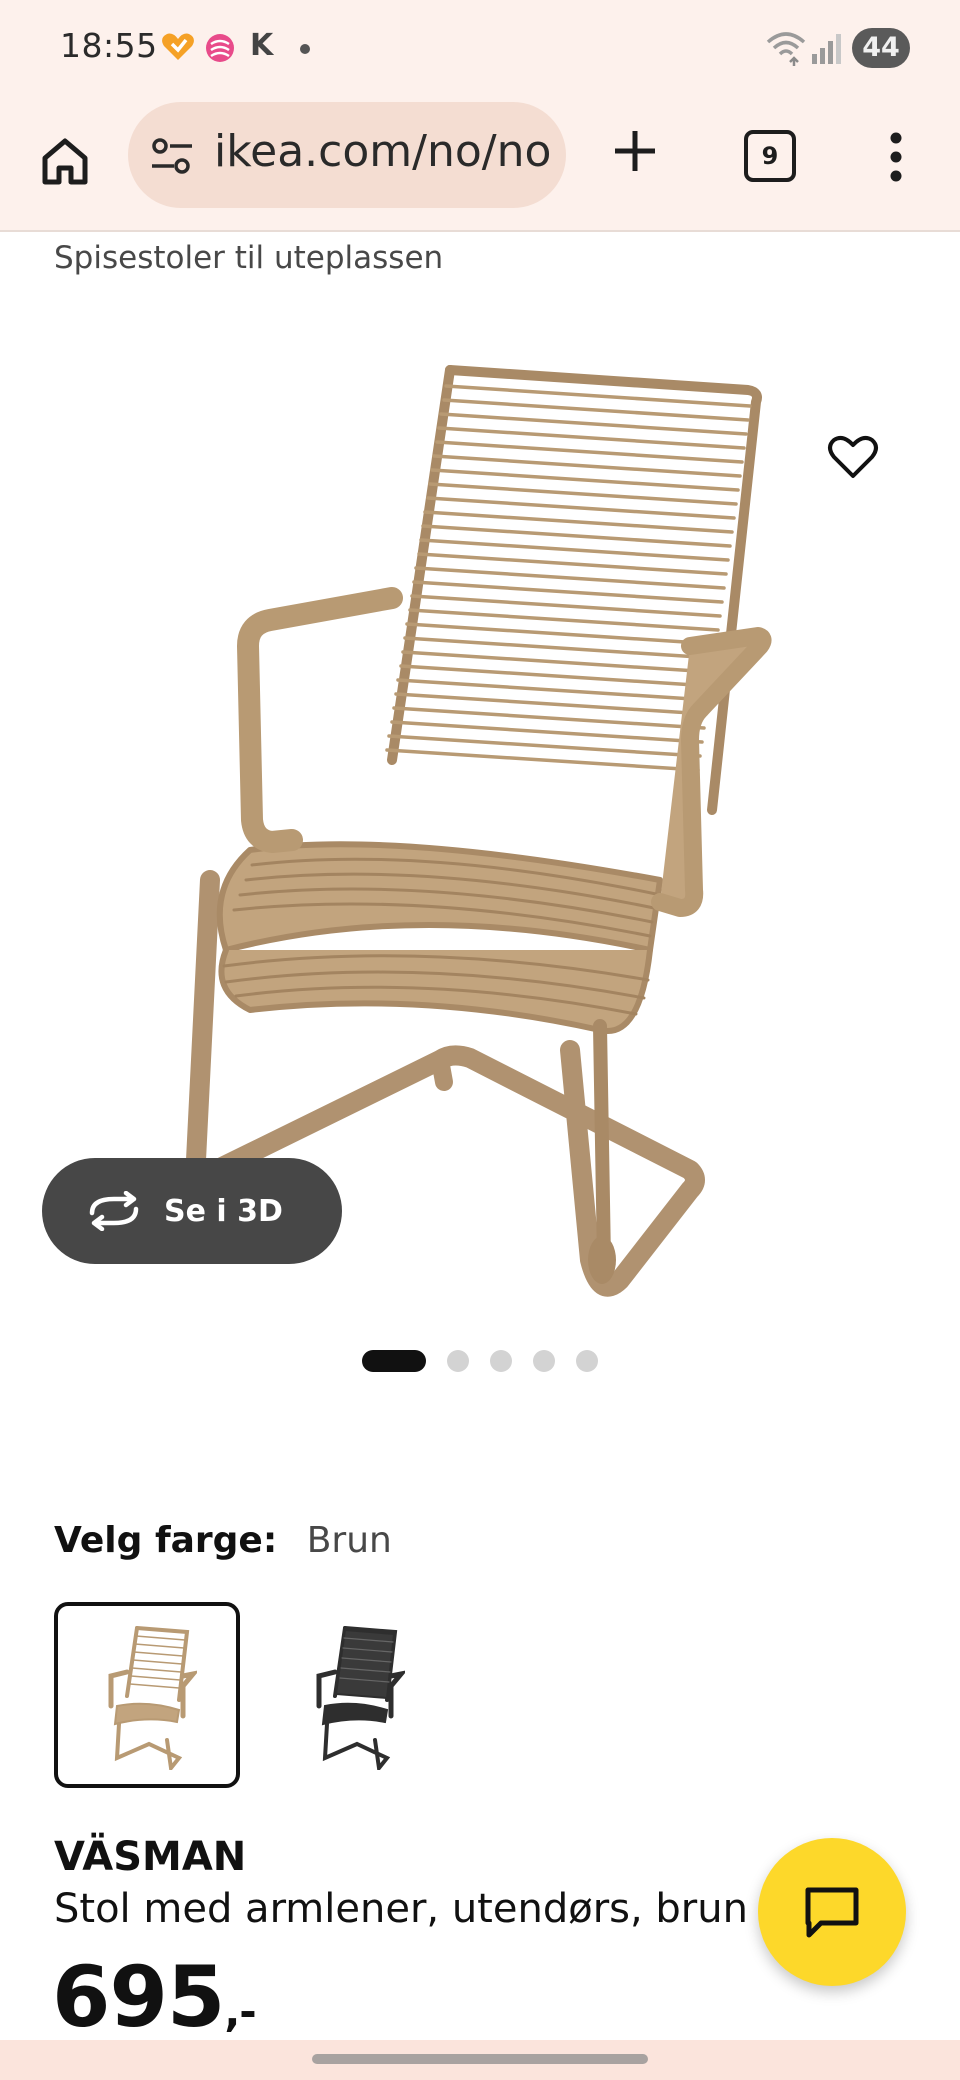  I want to click on more-vert-icon, so click(896, 157).